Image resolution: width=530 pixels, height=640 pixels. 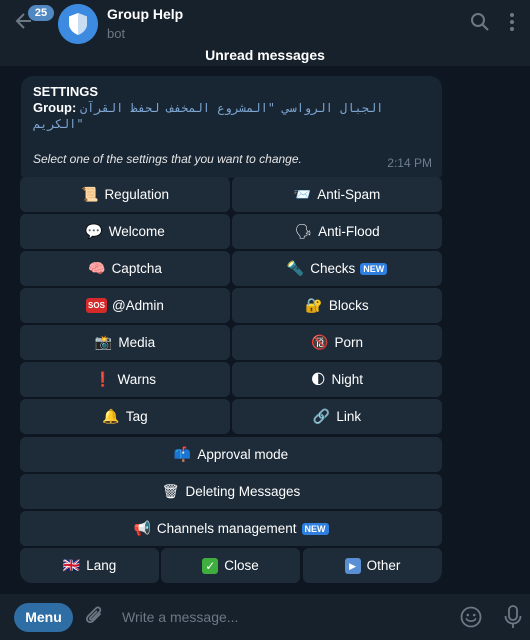 I want to click on porn-button: 🔞 Porn, so click(x=337, y=342).